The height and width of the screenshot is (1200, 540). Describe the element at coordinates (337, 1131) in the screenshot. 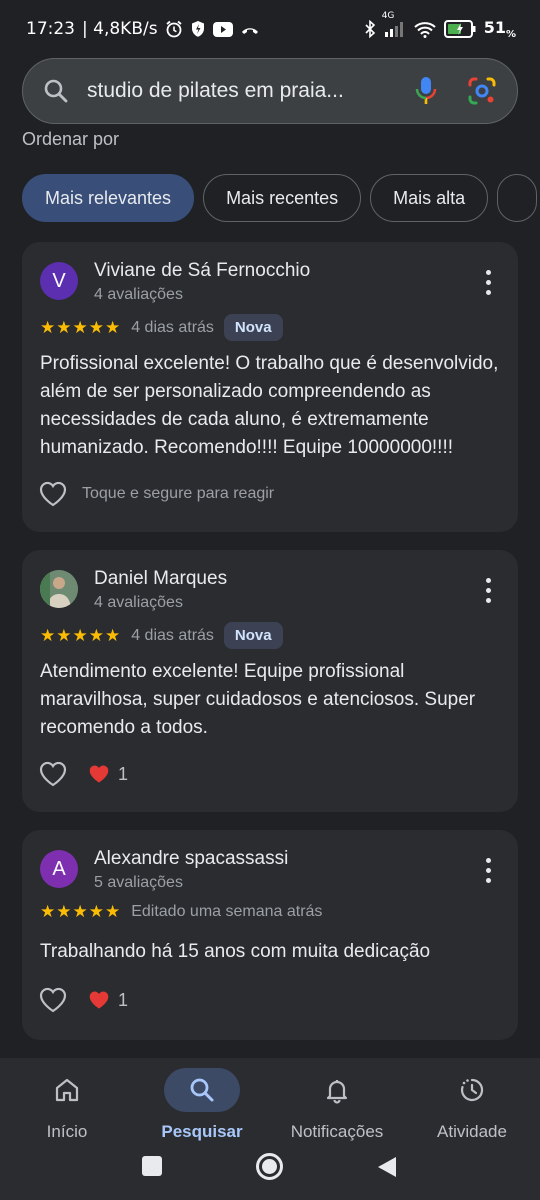

I see `nav-notifications-label: Notificações` at that location.